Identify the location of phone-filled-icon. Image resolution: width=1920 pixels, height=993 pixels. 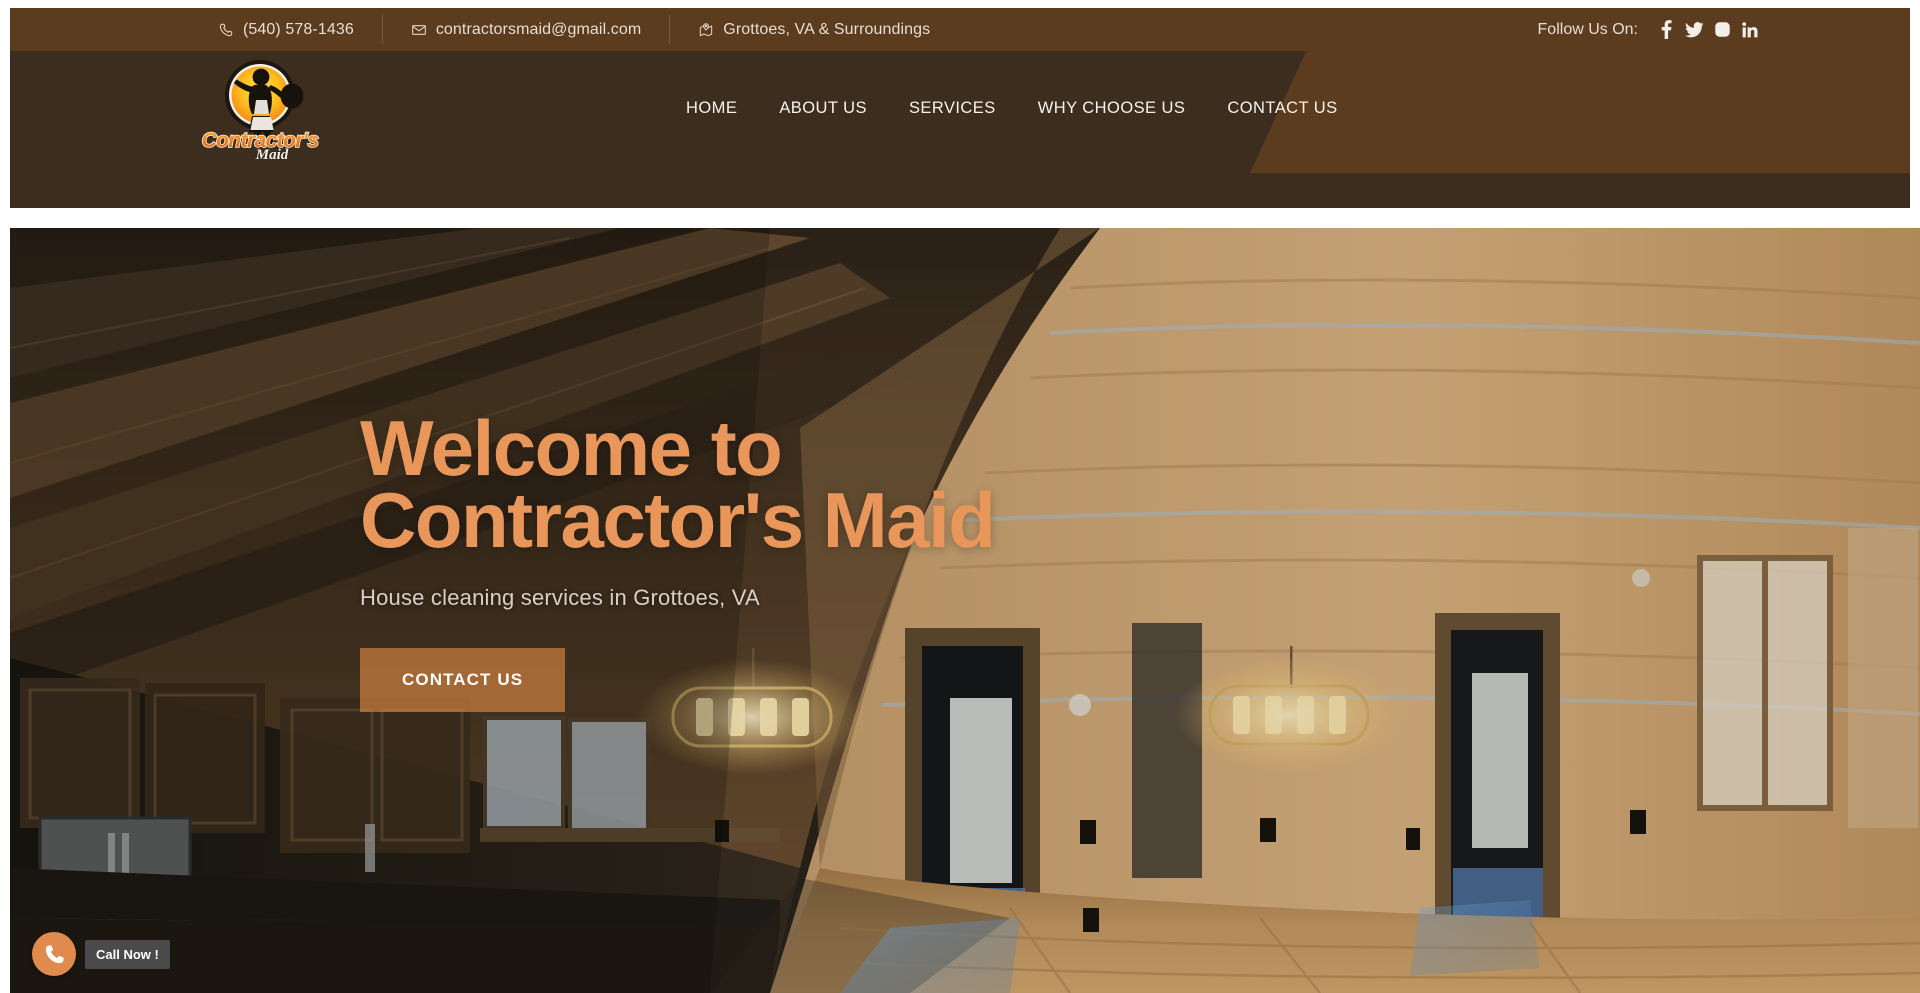
(54, 954).